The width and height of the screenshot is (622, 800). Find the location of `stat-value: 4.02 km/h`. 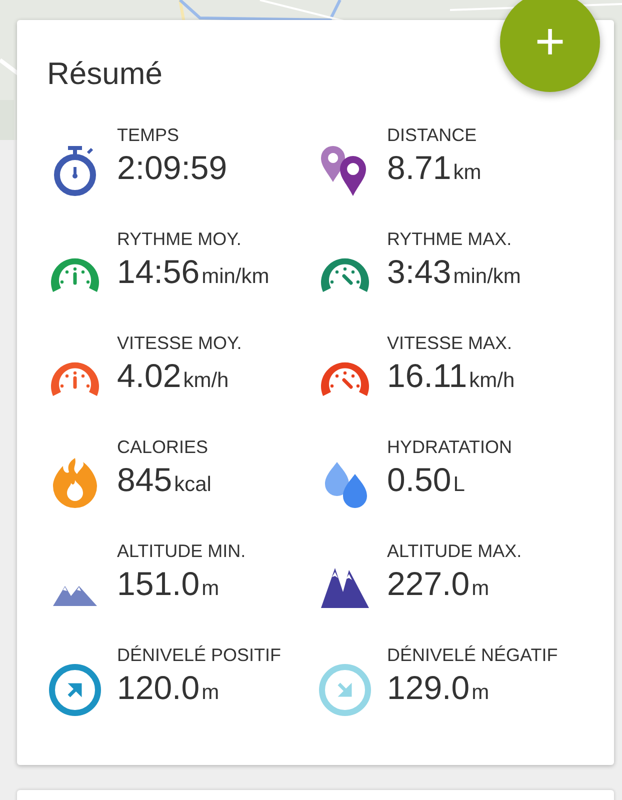

stat-value: 4.02 km/h is located at coordinates (173, 376).